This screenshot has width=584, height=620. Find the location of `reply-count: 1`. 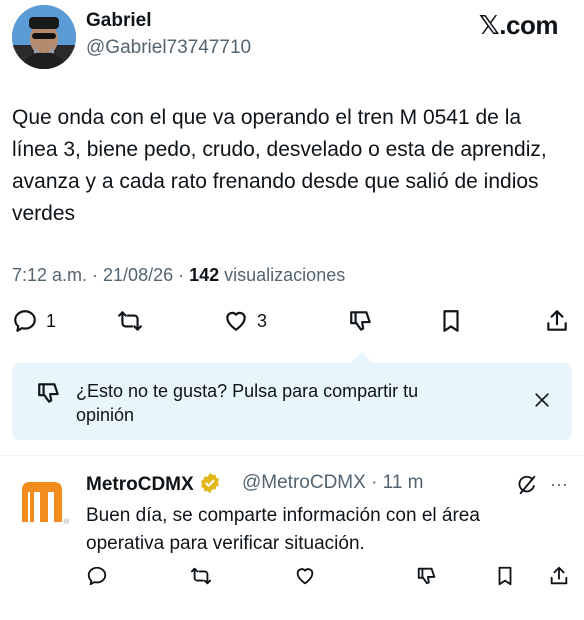

reply-count: 1 is located at coordinates (51, 320).